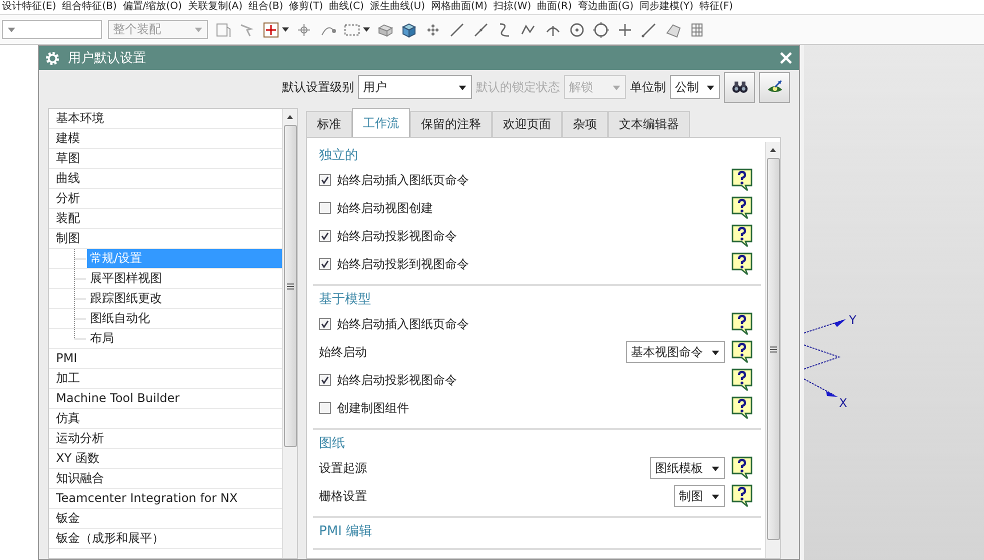  I want to click on checkbox-label: 始终启动插入图纸页命令, so click(403, 324).